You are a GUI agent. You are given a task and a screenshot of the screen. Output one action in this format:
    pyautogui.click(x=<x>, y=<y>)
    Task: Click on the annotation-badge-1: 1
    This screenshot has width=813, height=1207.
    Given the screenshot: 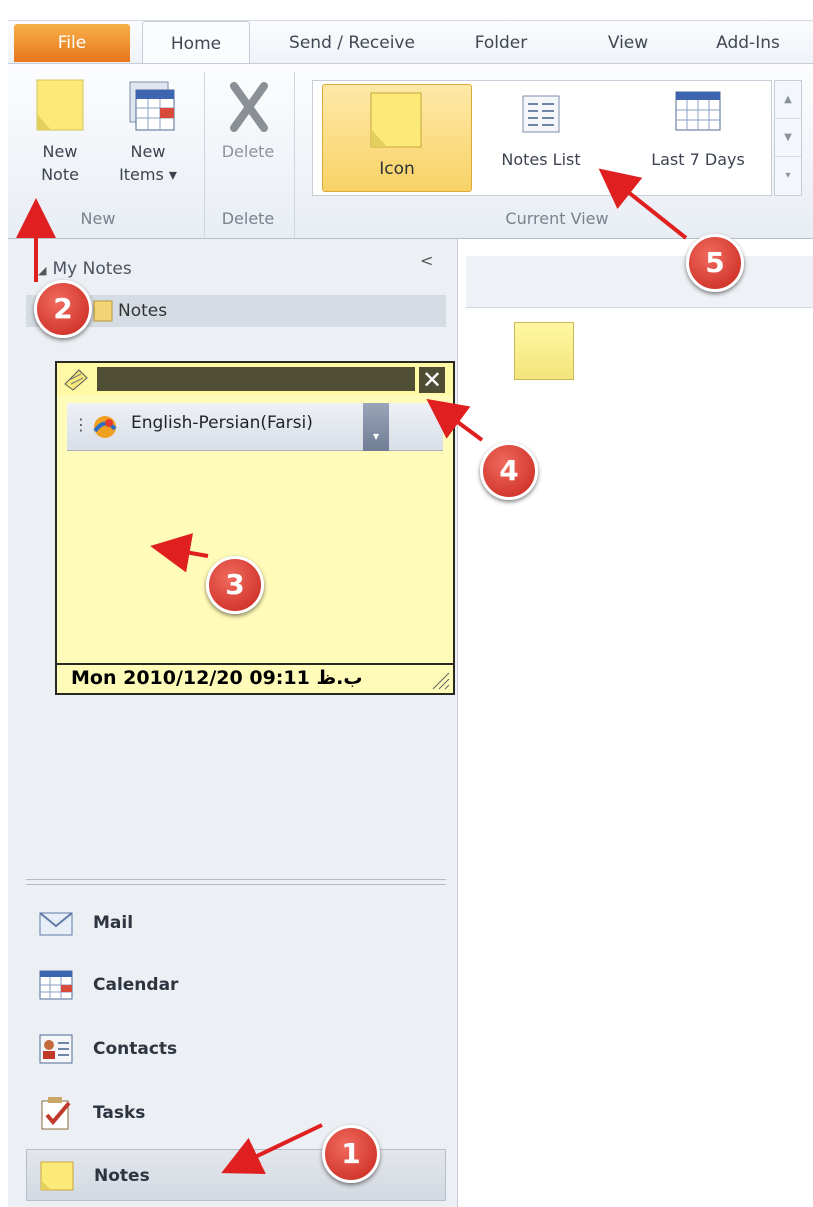 What is the action you would take?
    pyautogui.click(x=351, y=1154)
    